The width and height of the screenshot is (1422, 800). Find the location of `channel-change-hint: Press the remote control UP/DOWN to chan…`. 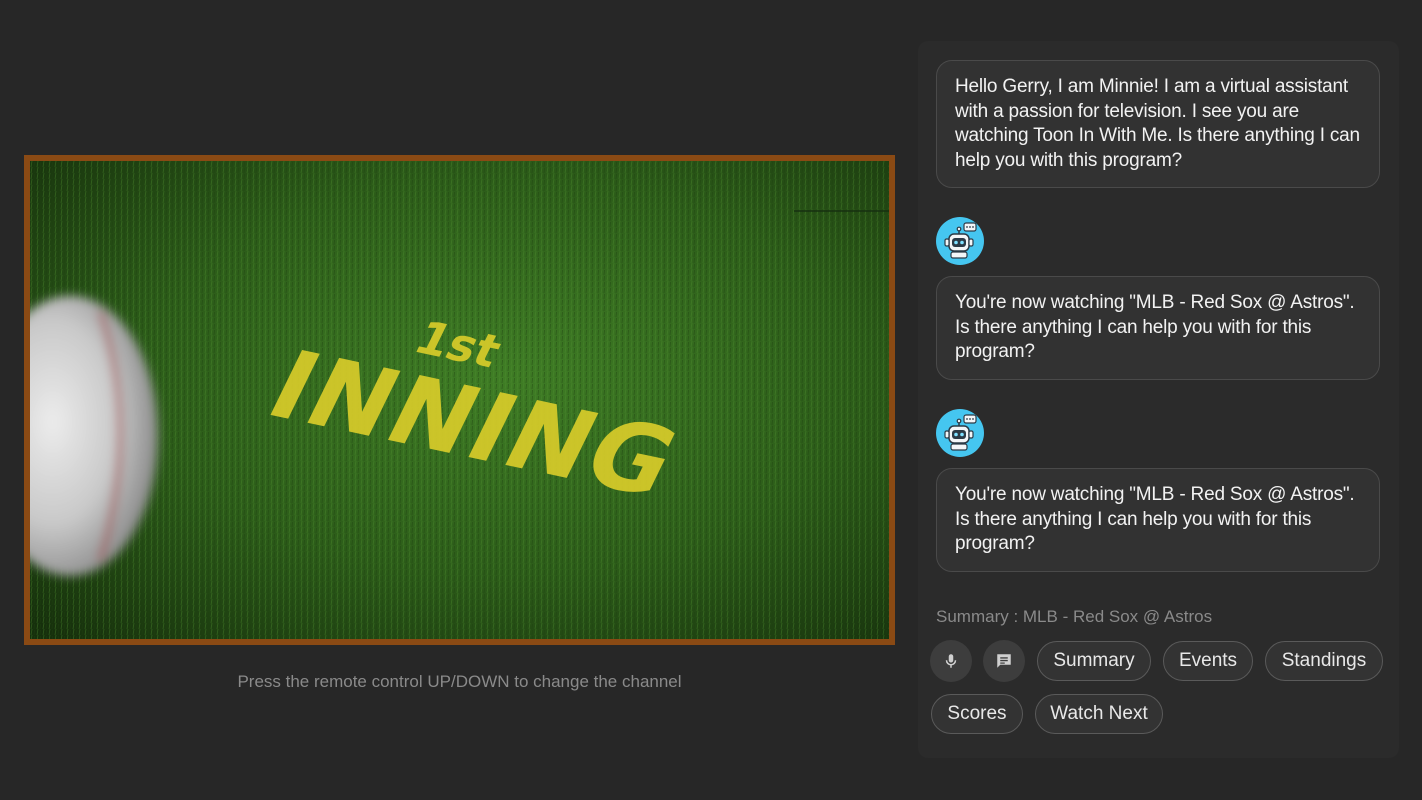

channel-change-hint: Press the remote control UP/DOWN to chan… is located at coordinates (459, 681).